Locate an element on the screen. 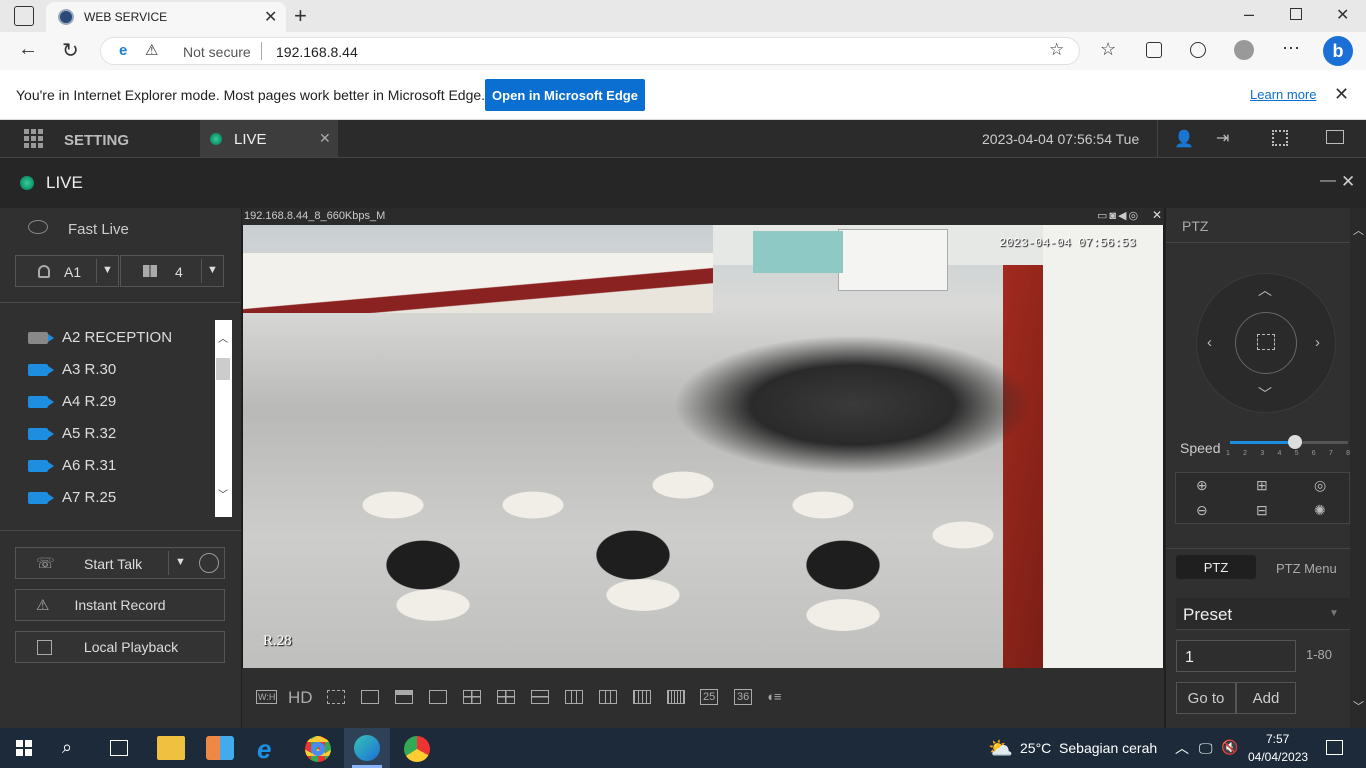 This screenshot has height=768, width=1366. camera-item: A7 R.25 is located at coordinates (72, 497).